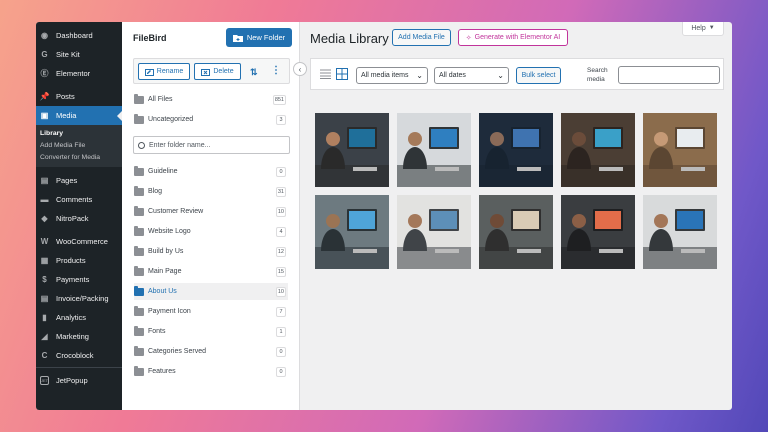 The width and height of the screenshot is (768, 432). I want to click on nitropack-icon: ◆, so click(44, 218).